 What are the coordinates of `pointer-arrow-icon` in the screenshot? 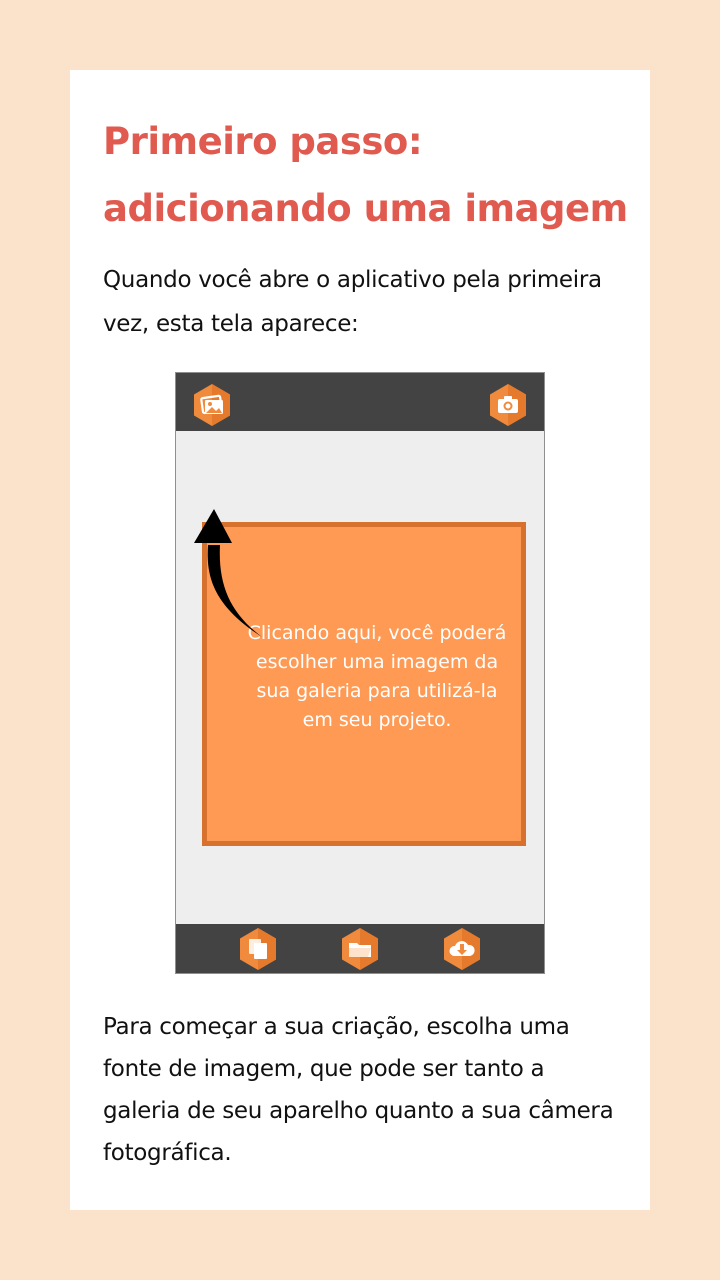 It's located at (228, 573).